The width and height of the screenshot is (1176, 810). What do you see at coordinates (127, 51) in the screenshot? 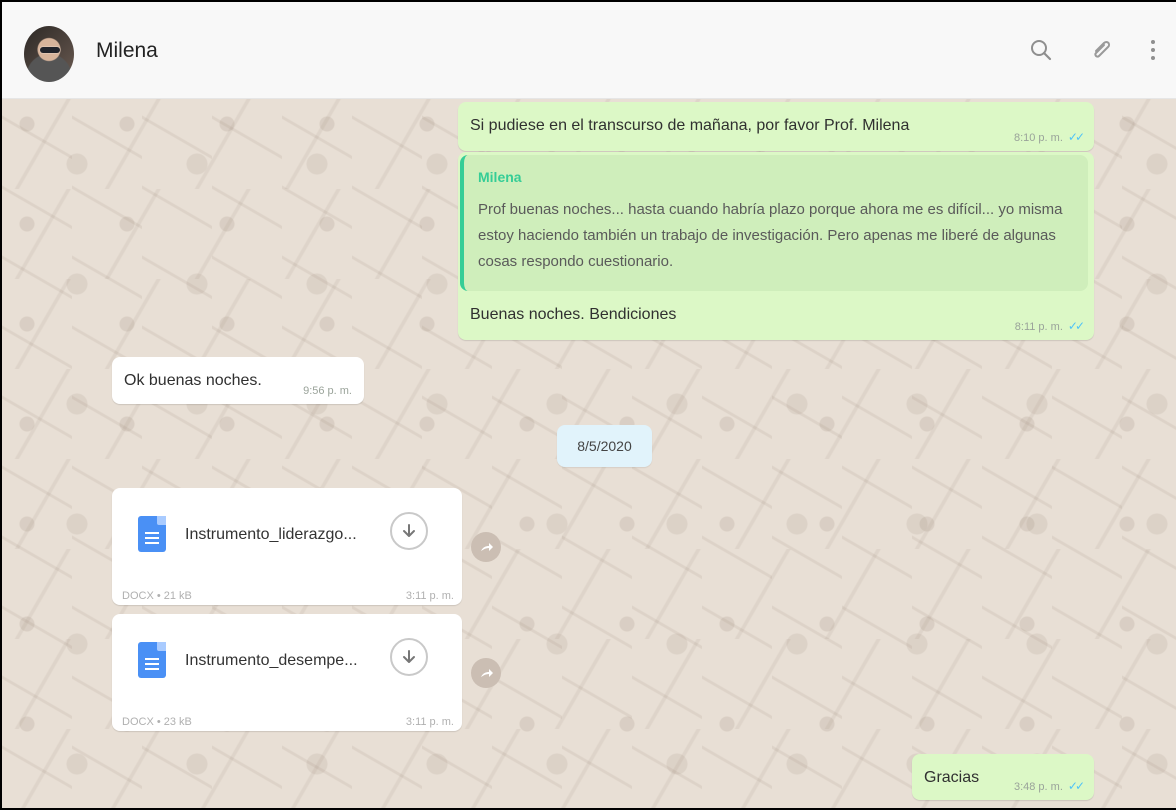
I see `contact-name: Milena` at bounding box center [127, 51].